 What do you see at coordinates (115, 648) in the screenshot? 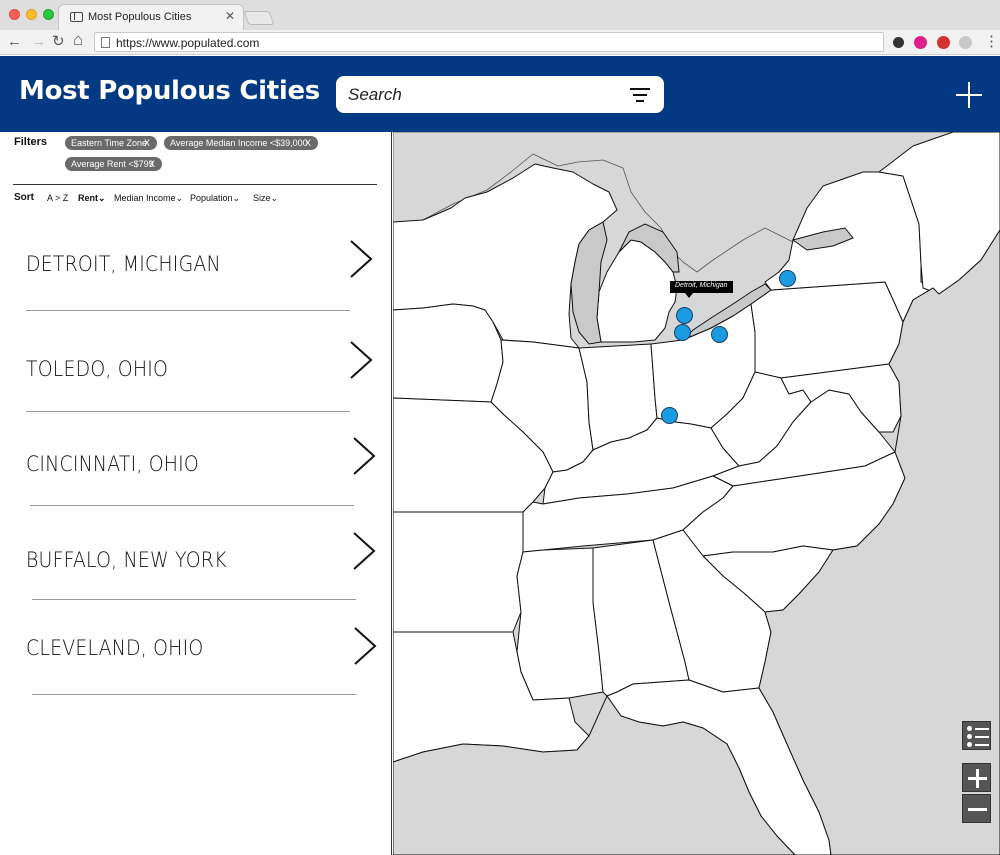
I see `city-name: CLEVELAND, OHIO` at bounding box center [115, 648].